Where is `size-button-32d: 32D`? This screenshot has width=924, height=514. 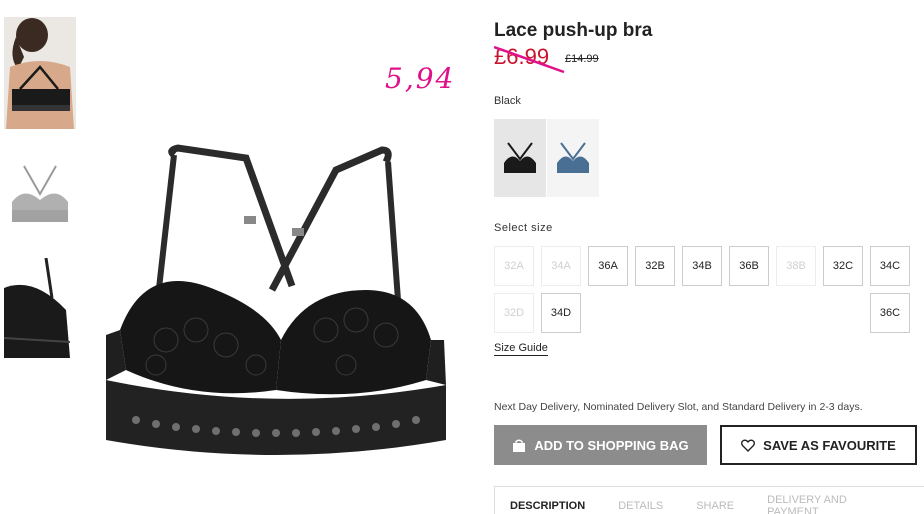 size-button-32d: 32D is located at coordinates (514, 313).